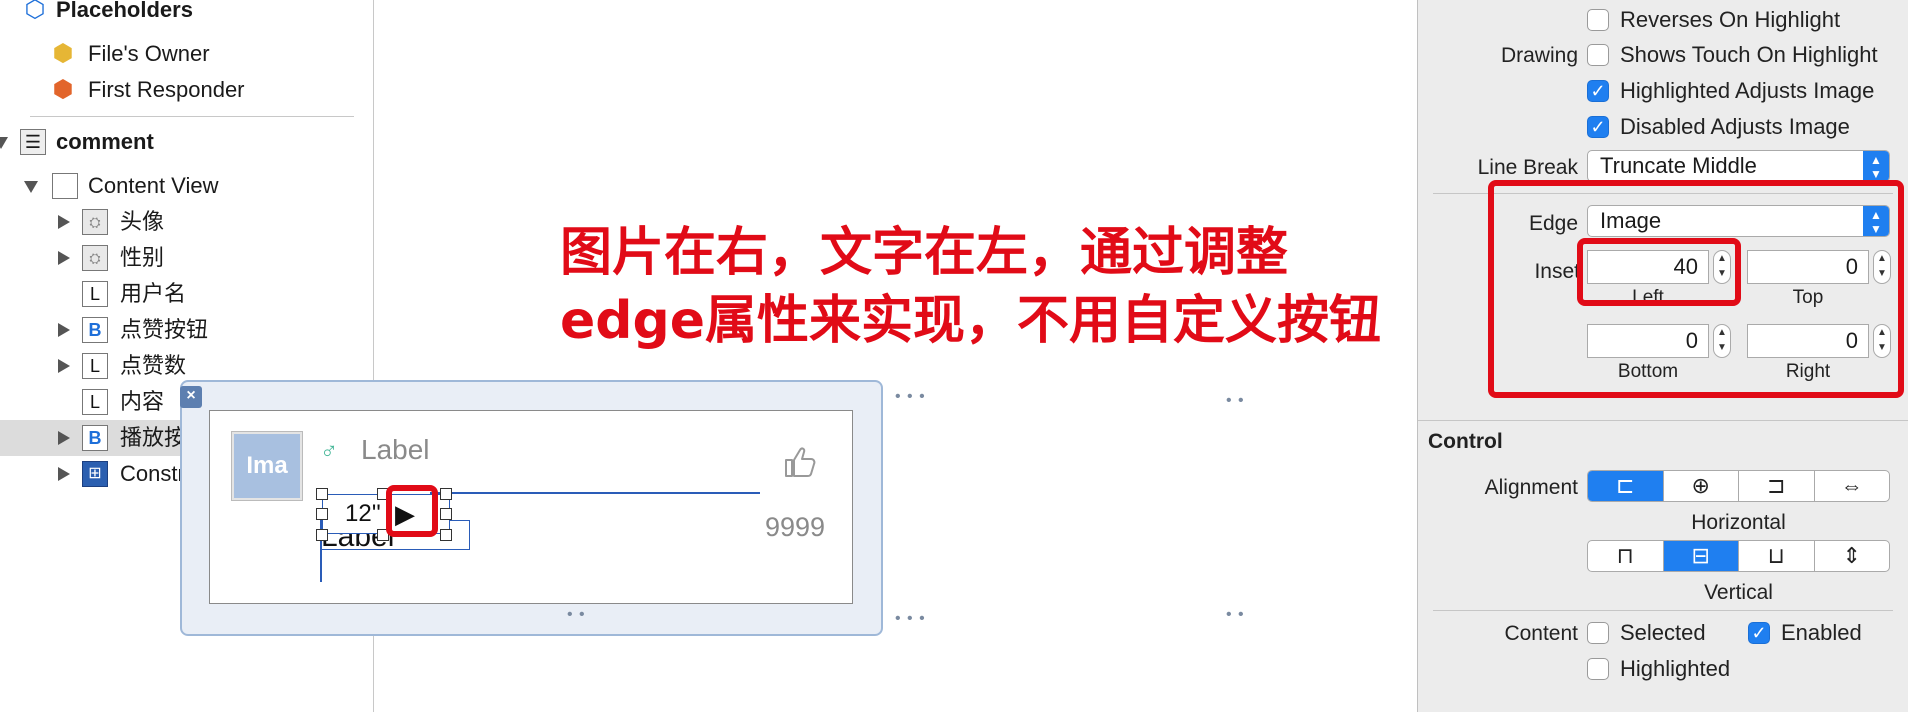  Describe the element at coordinates (800, 462) in the screenshot. I see `thumbs-up-icon` at that location.